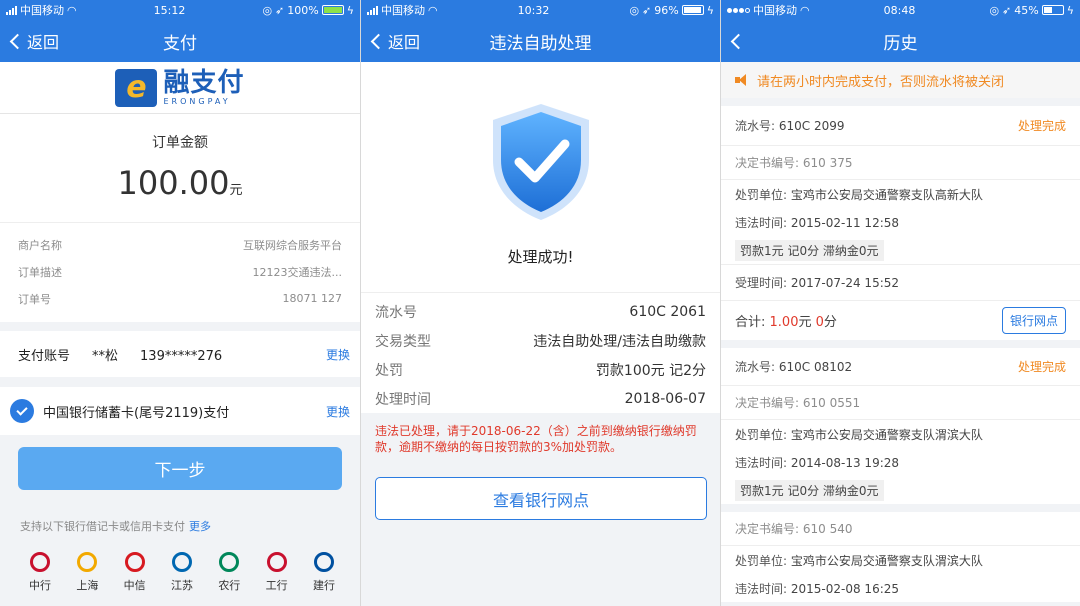 The height and width of the screenshot is (606, 1080). I want to click on bank-name: 中行, so click(40, 585).